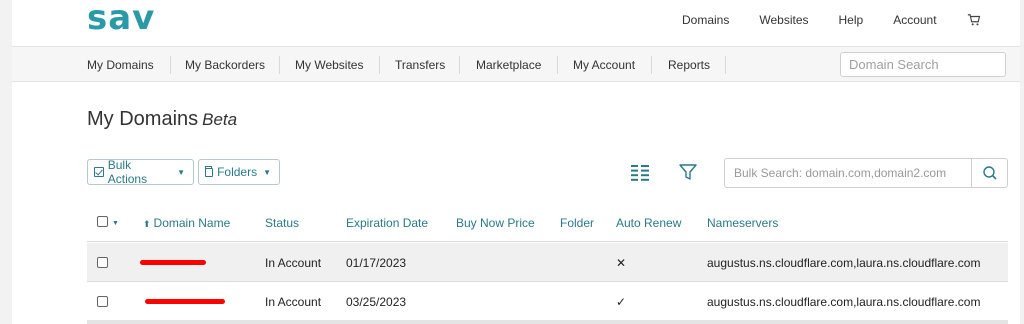 The width and height of the screenshot is (1024, 324). What do you see at coordinates (783, 20) in the screenshot?
I see `topnav-websites: Websites` at bounding box center [783, 20].